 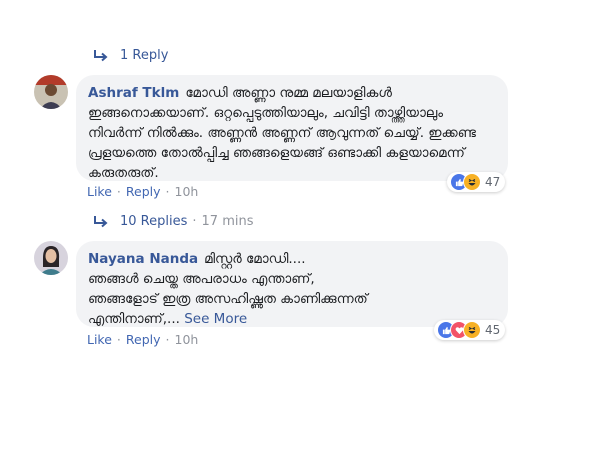 I want to click on replies-count-label: 10 Replies, so click(x=154, y=221).